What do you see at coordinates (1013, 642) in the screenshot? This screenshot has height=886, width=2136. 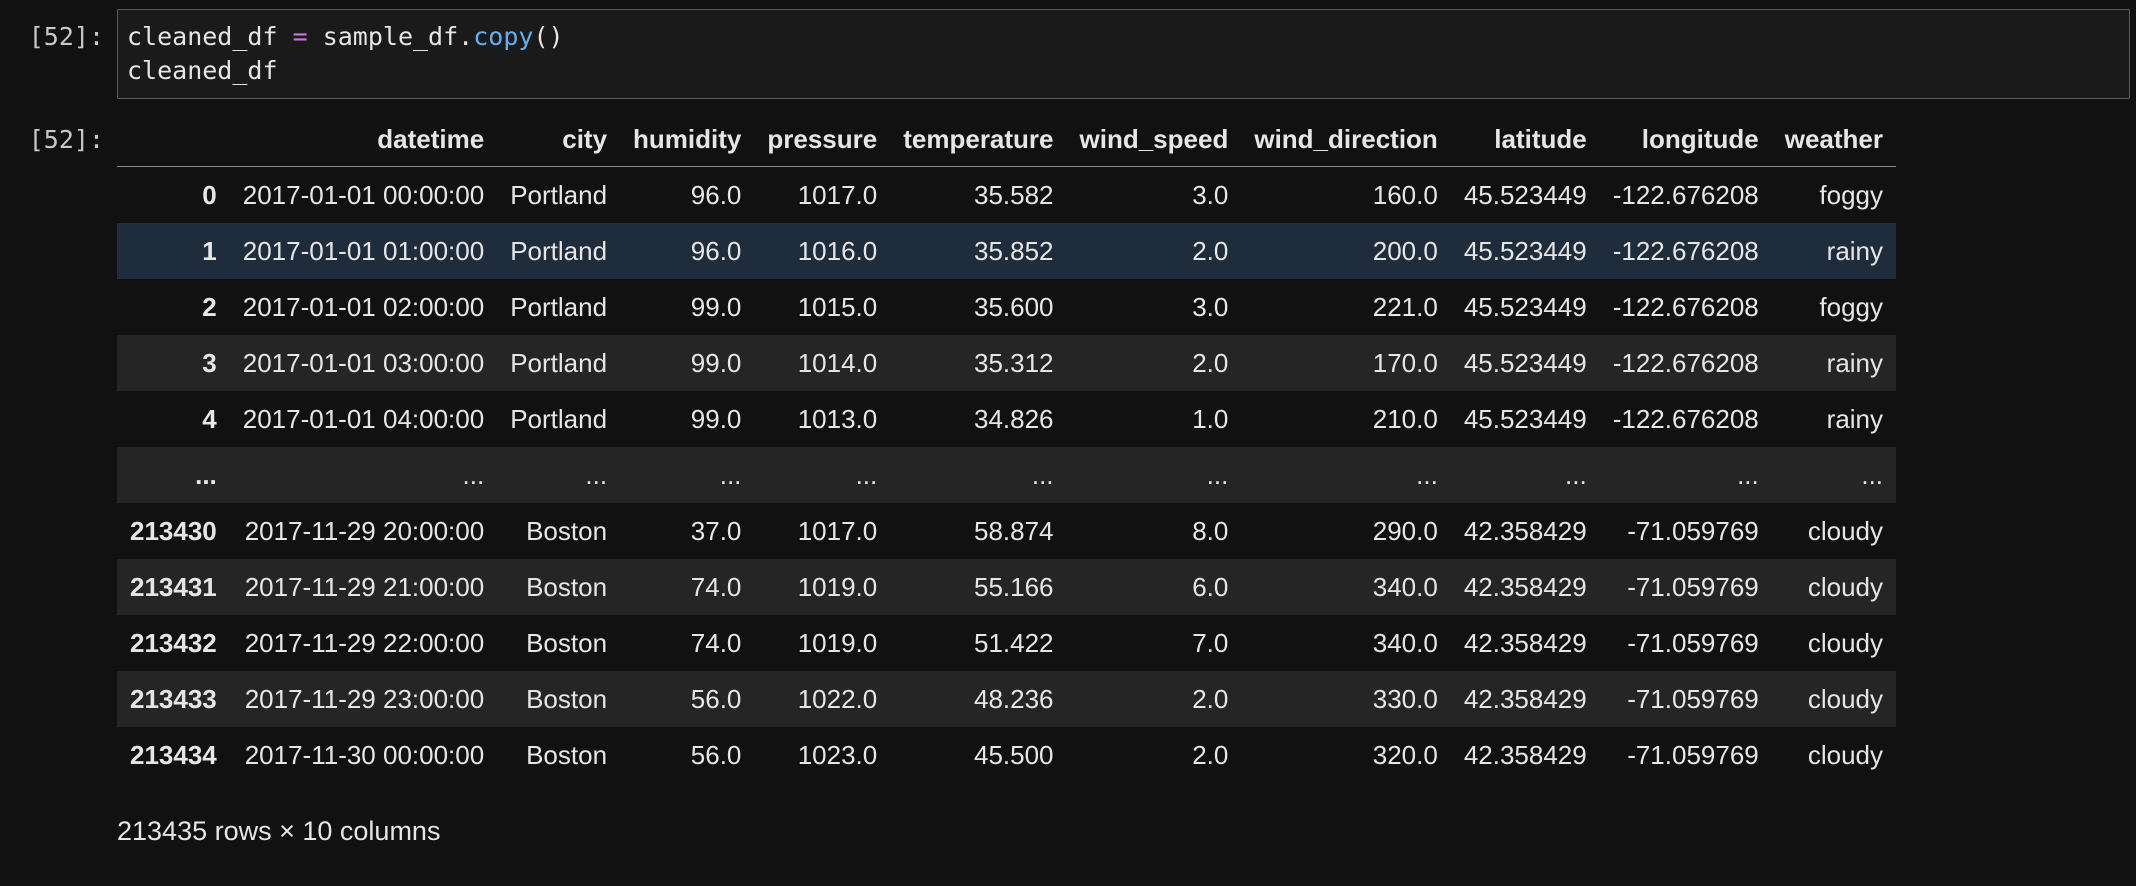 I see `table-cell: 51.422` at bounding box center [1013, 642].